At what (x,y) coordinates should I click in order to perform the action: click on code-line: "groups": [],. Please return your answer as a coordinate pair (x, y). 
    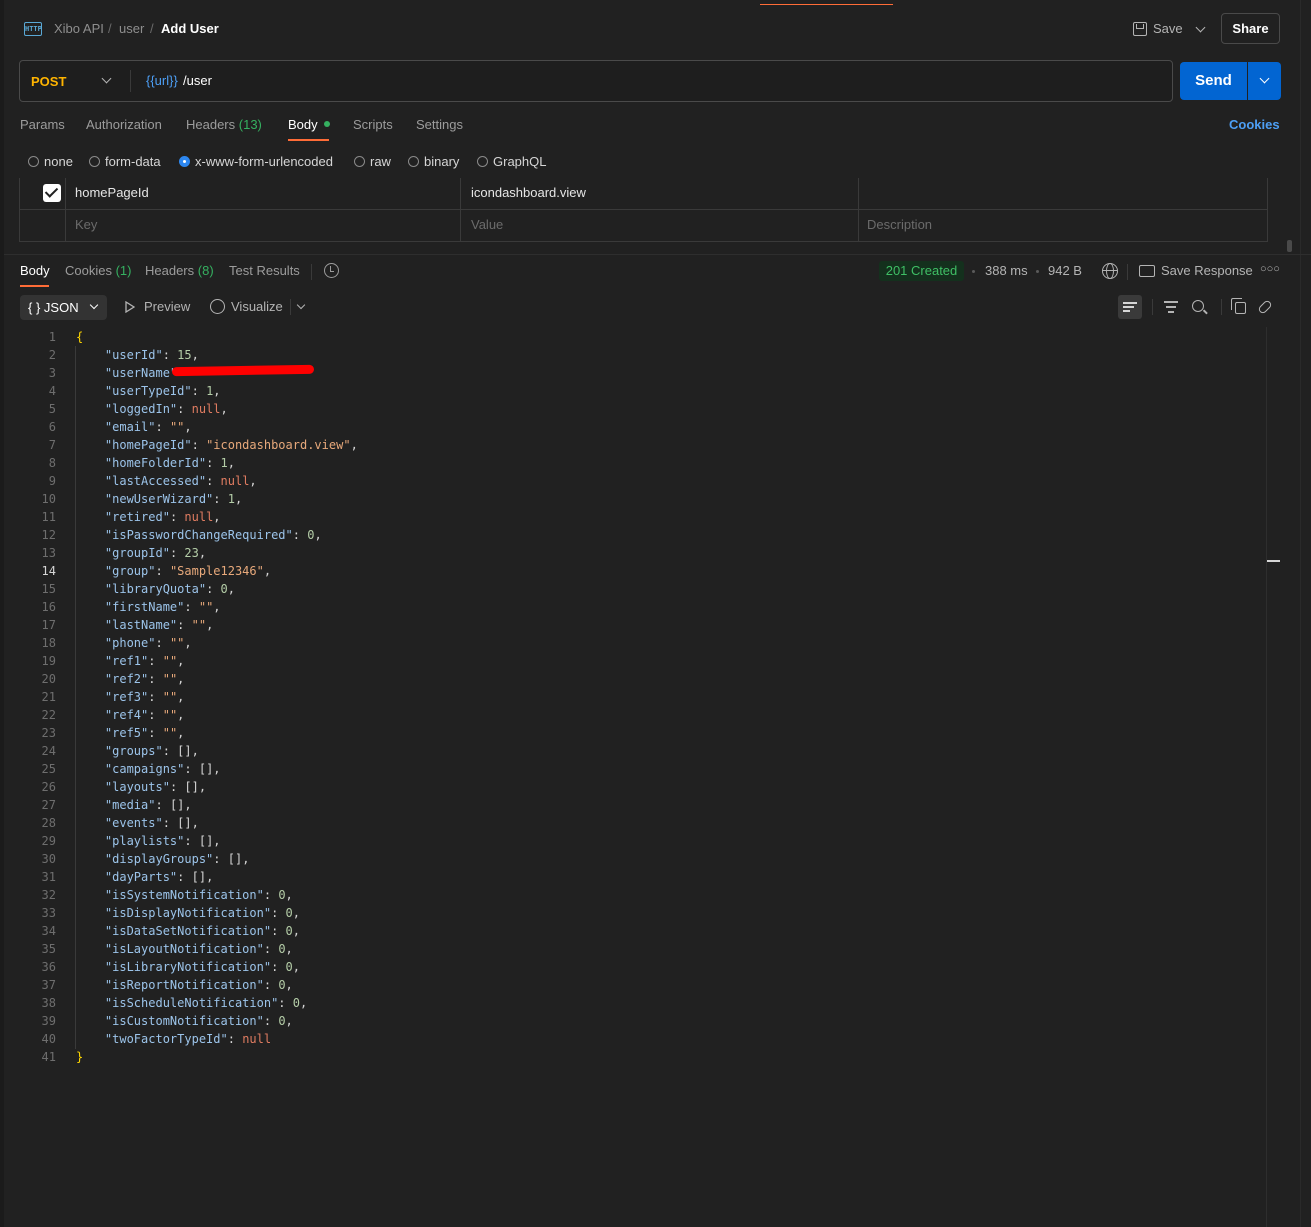
    Looking at the image, I should click on (137, 751).